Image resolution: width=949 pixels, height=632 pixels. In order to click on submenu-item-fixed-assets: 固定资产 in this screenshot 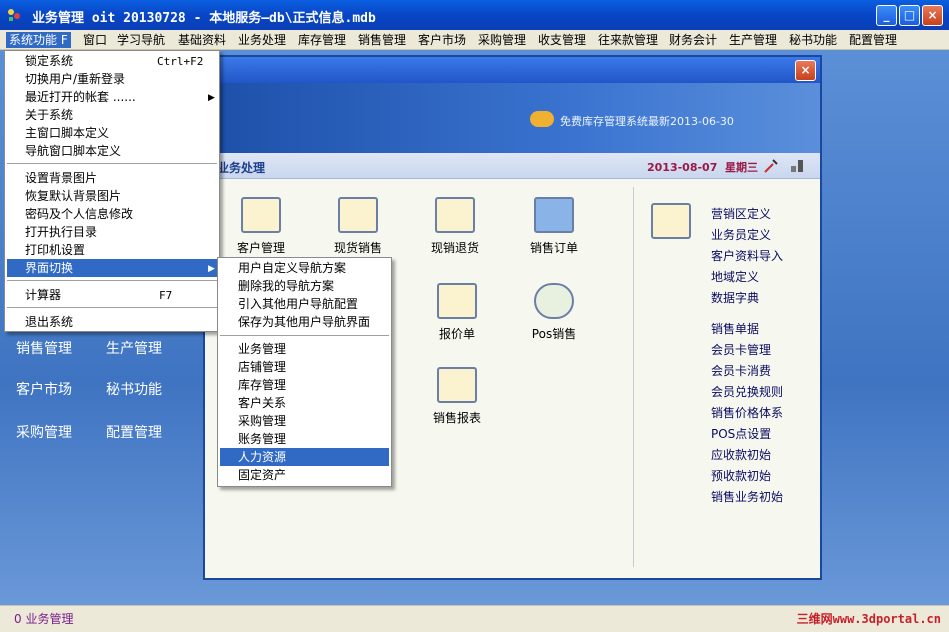, I will do `click(304, 475)`.